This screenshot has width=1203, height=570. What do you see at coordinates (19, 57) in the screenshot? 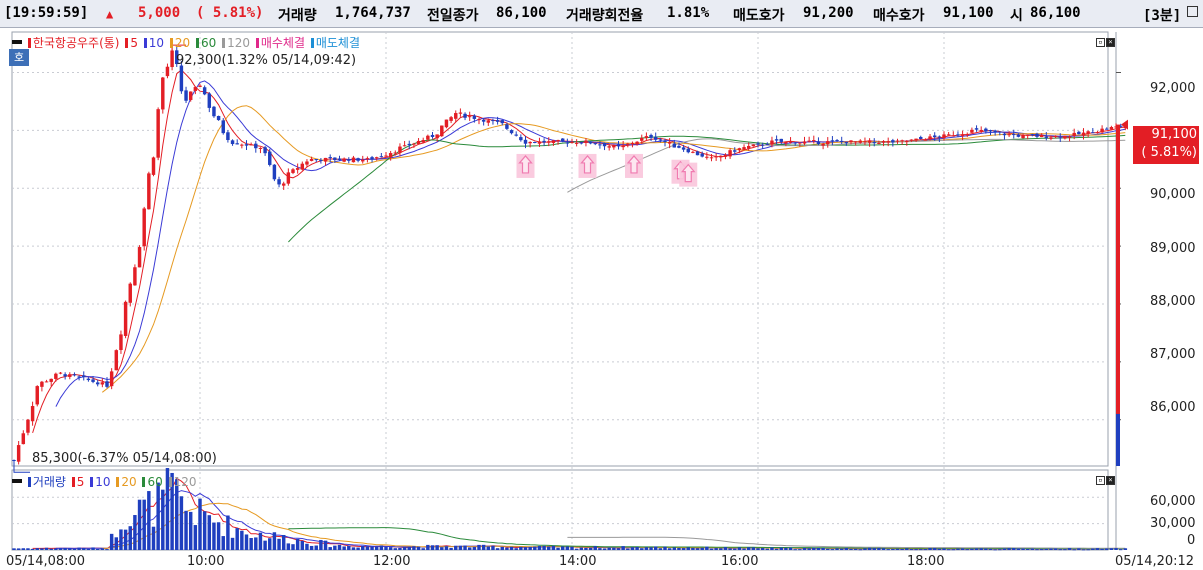
I see `quote-toggle-button: 호` at bounding box center [19, 57].